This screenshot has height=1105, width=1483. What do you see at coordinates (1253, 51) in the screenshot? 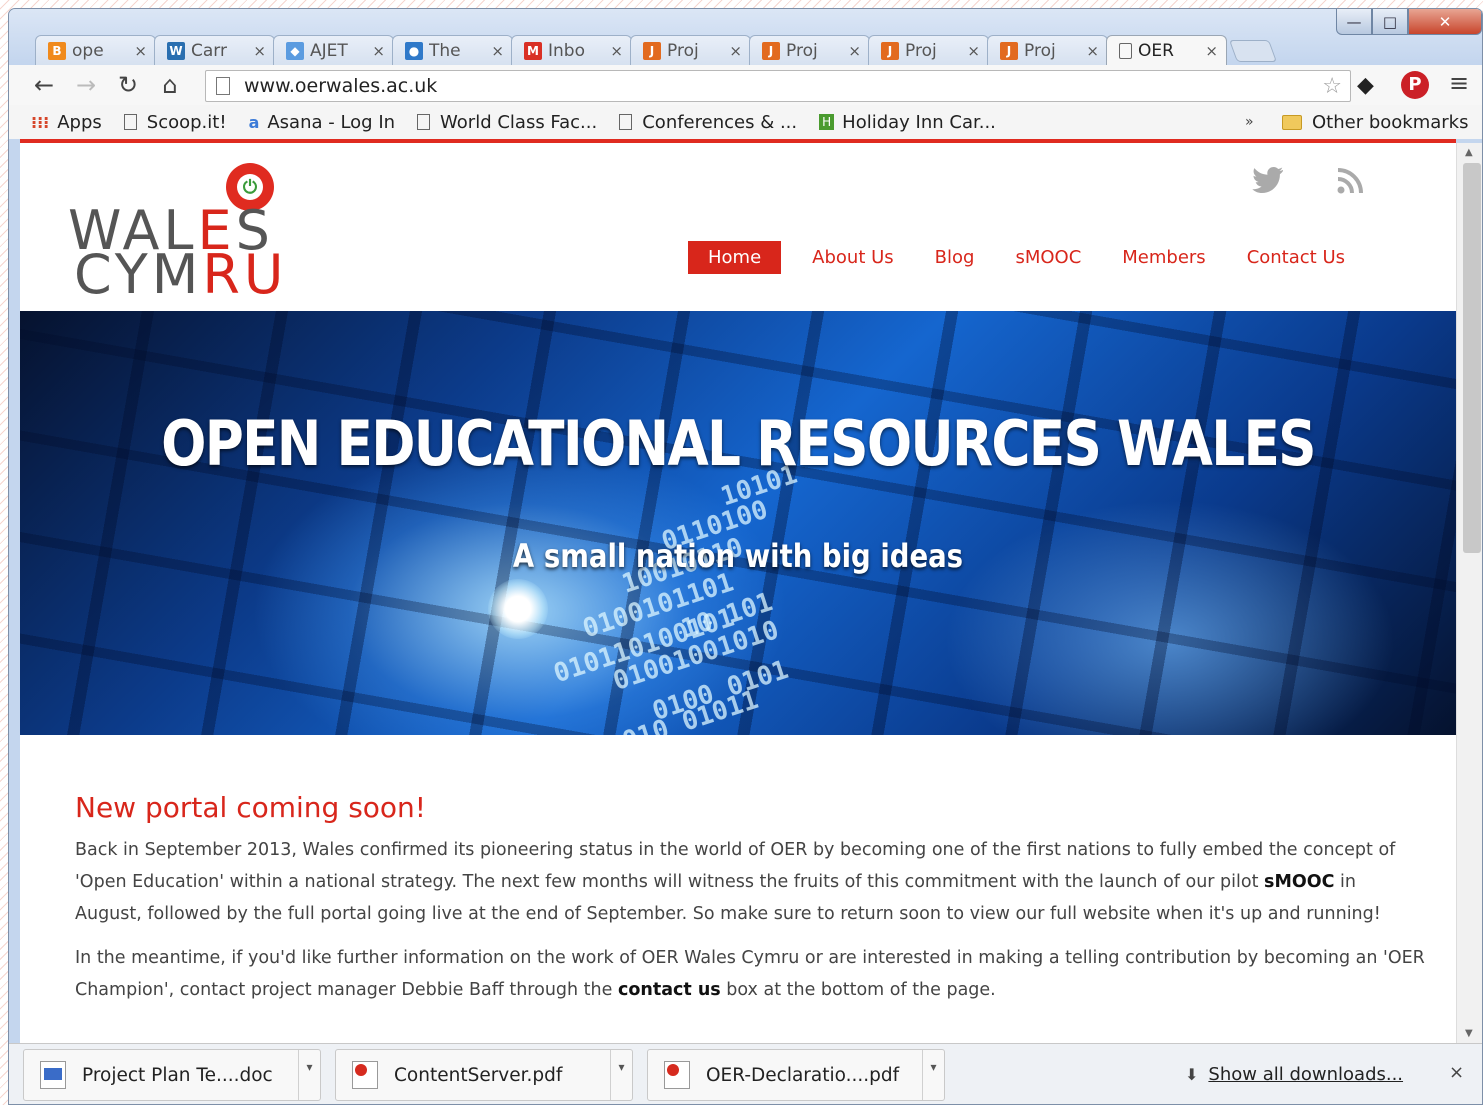
I see `new-tab-button` at bounding box center [1253, 51].